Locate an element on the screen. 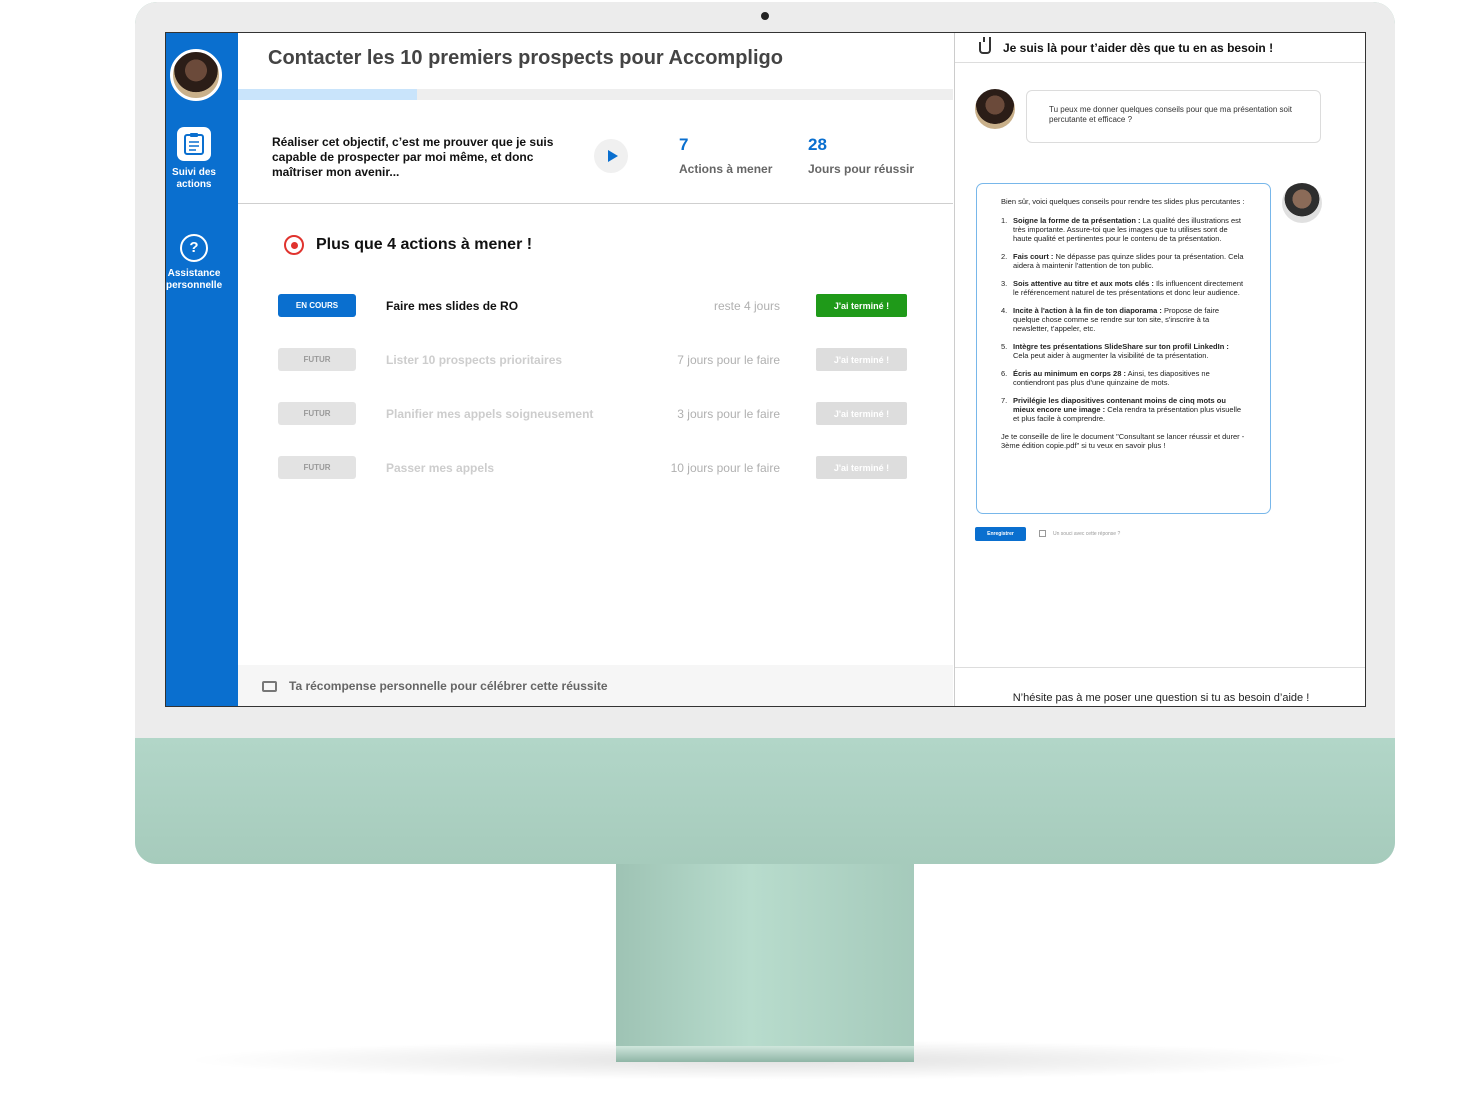 The width and height of the screenshot is (1461, 1100). feedback-label: Un souci avec cette réponse ? is located at coordinates (1087, 533).